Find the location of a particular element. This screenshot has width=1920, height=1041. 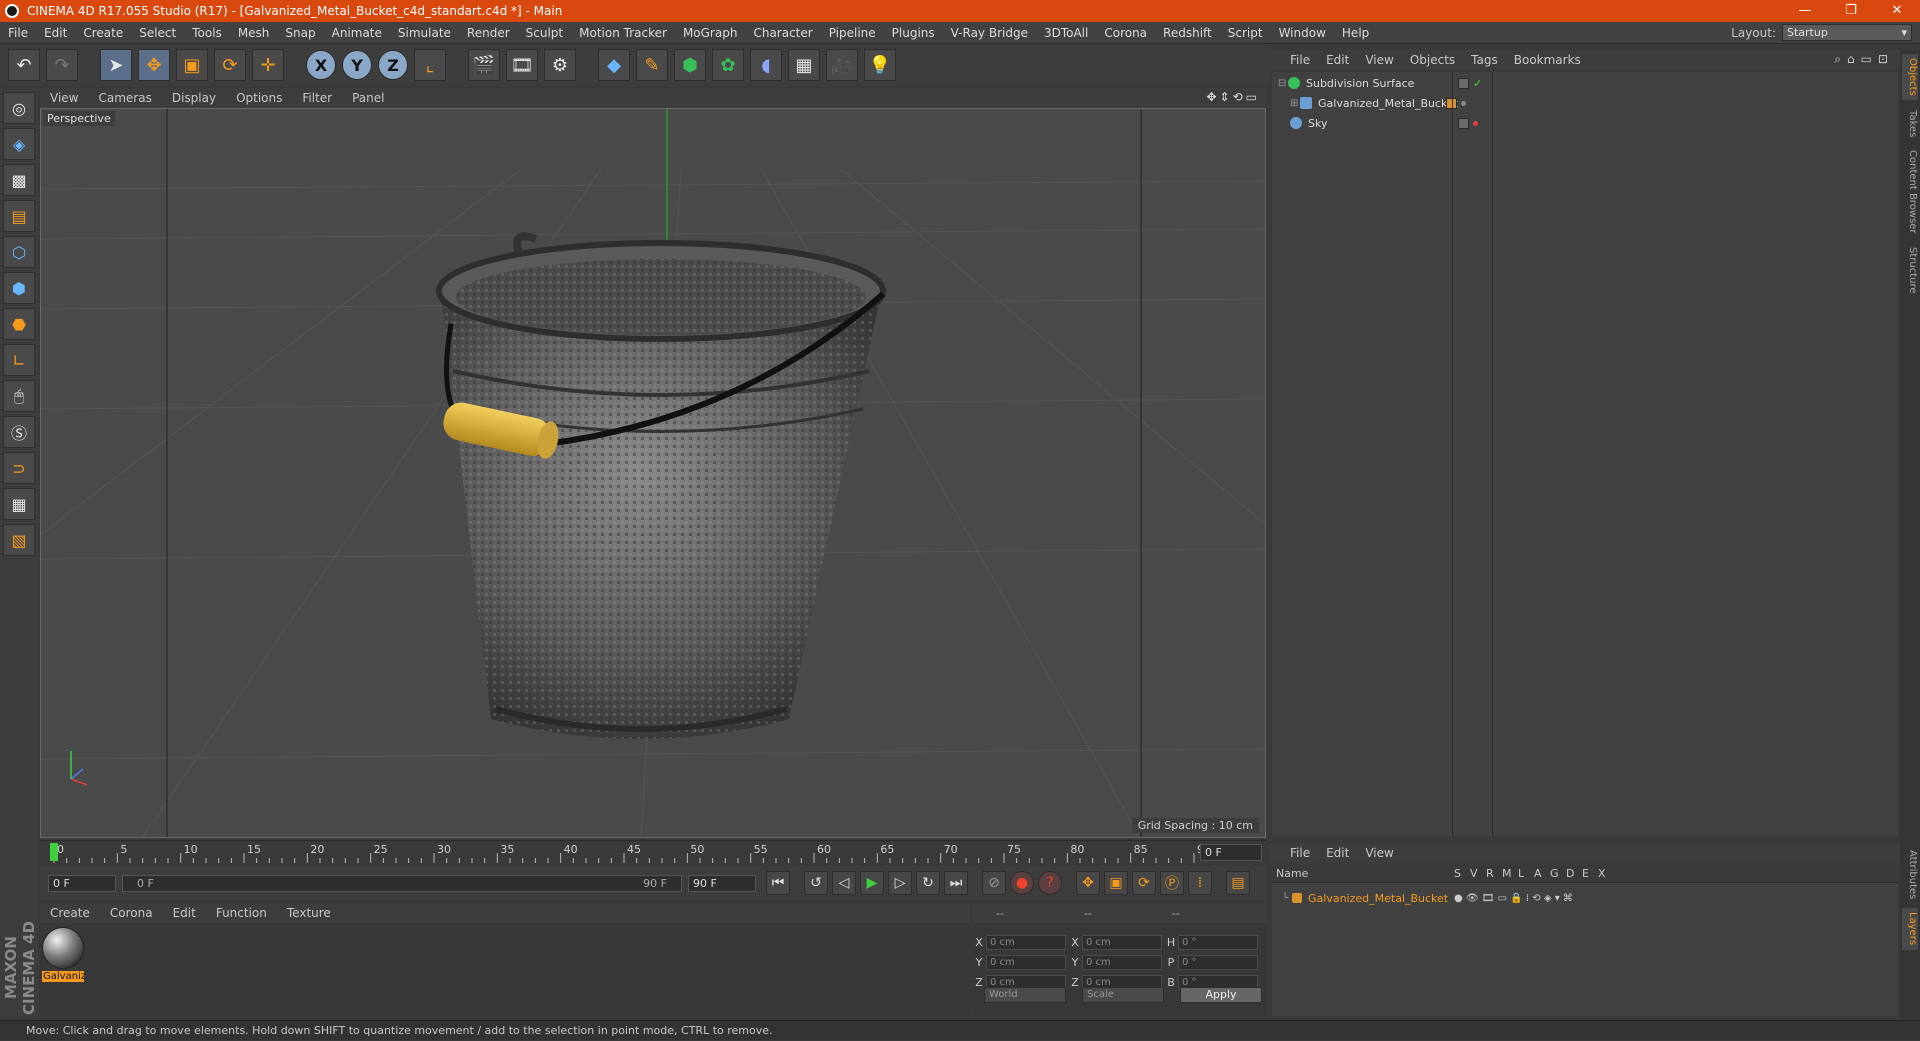

menu-help: Help is located at coordinates (1355, 33).